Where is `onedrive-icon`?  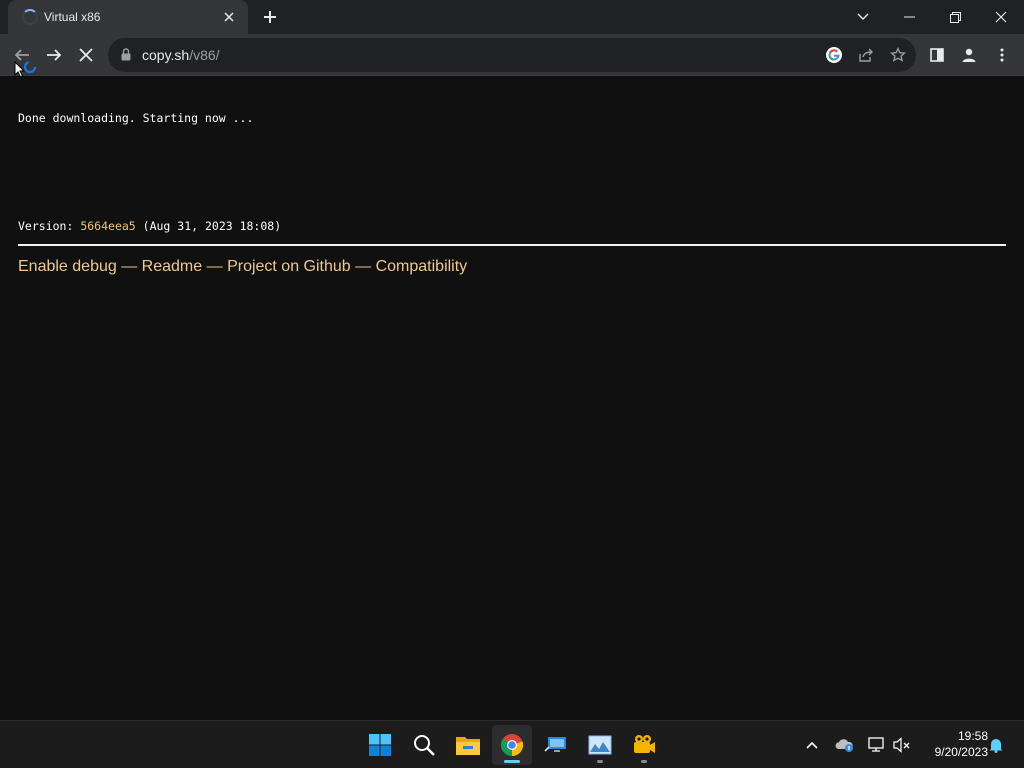 onedrive-icon is located at coordinates (844, 745).